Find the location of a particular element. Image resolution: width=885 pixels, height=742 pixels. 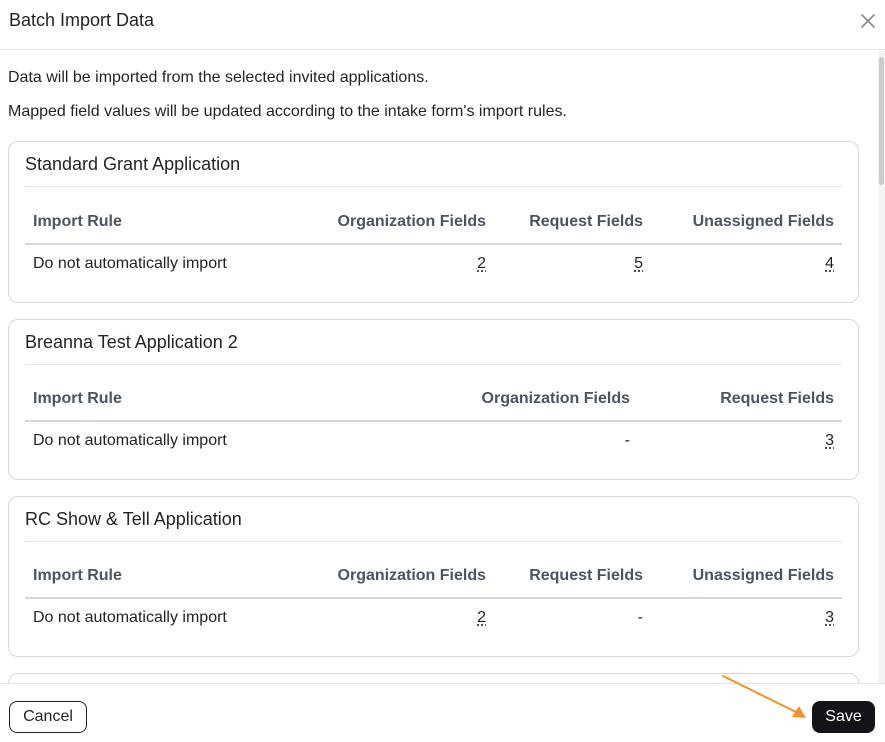

request-fields-count: 3 is located at coordinates (829, 441).